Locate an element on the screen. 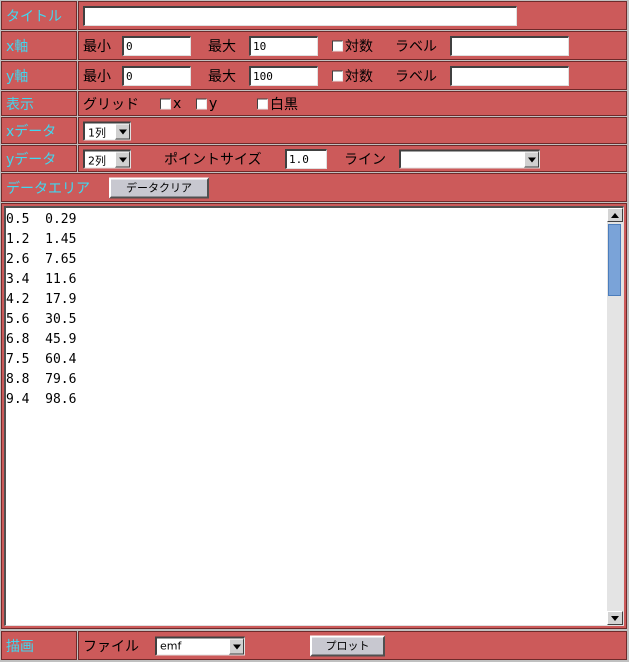  bw-label: 白黒 is located at coordinates (284, 104).